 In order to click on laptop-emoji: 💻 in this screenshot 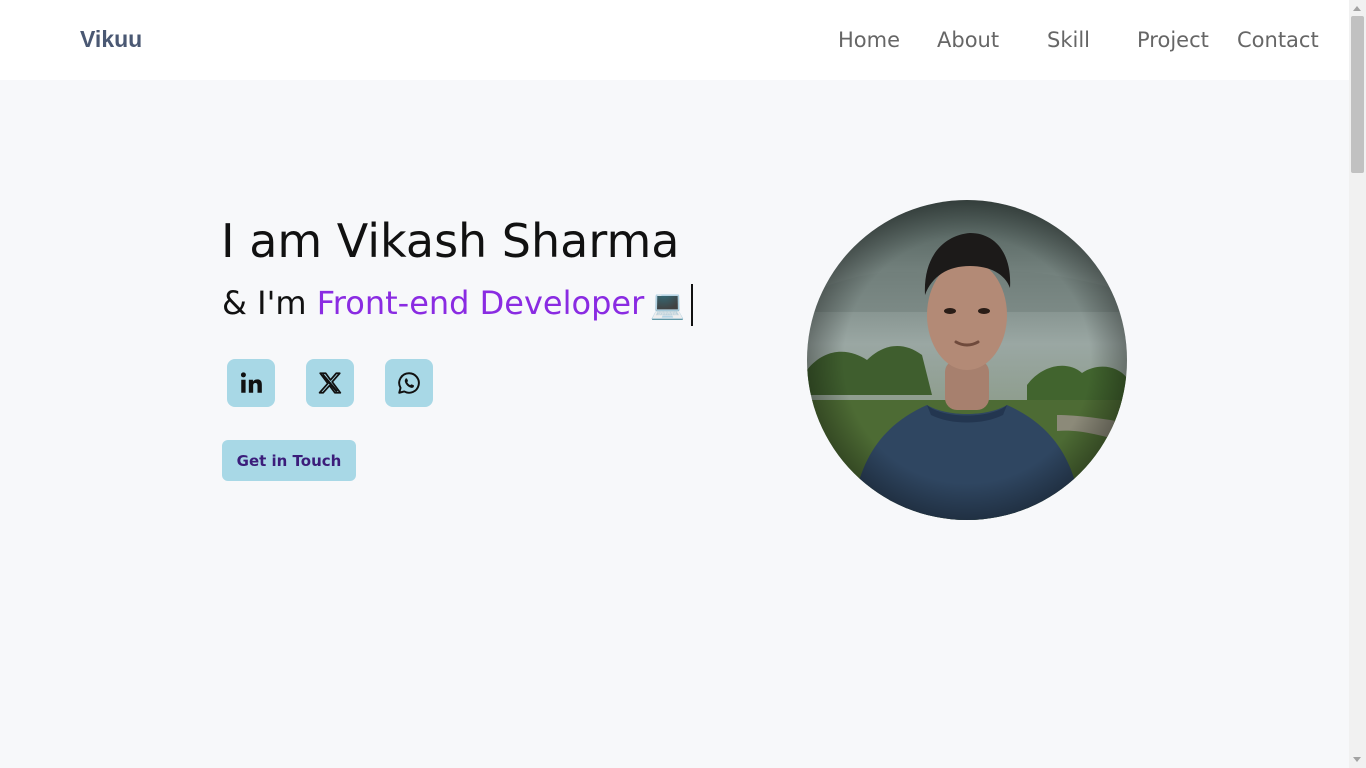, I will do `click(668, 304)`.